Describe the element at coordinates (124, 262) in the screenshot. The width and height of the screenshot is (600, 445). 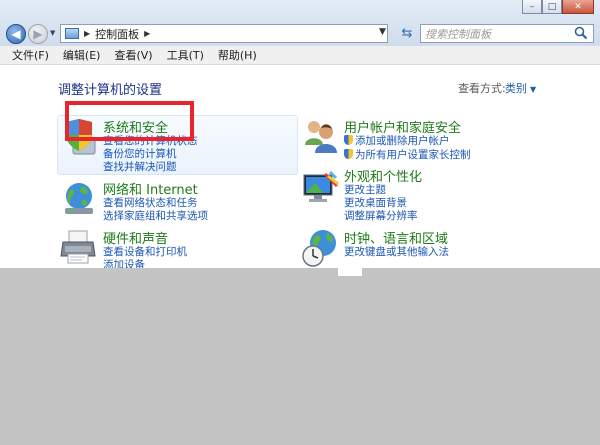
I see `link-add-device: 添加设备` at that location.